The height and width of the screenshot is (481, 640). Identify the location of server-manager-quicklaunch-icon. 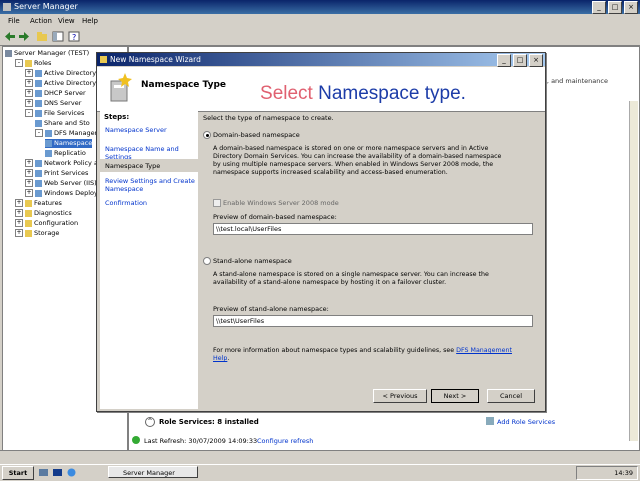
(43, 472).